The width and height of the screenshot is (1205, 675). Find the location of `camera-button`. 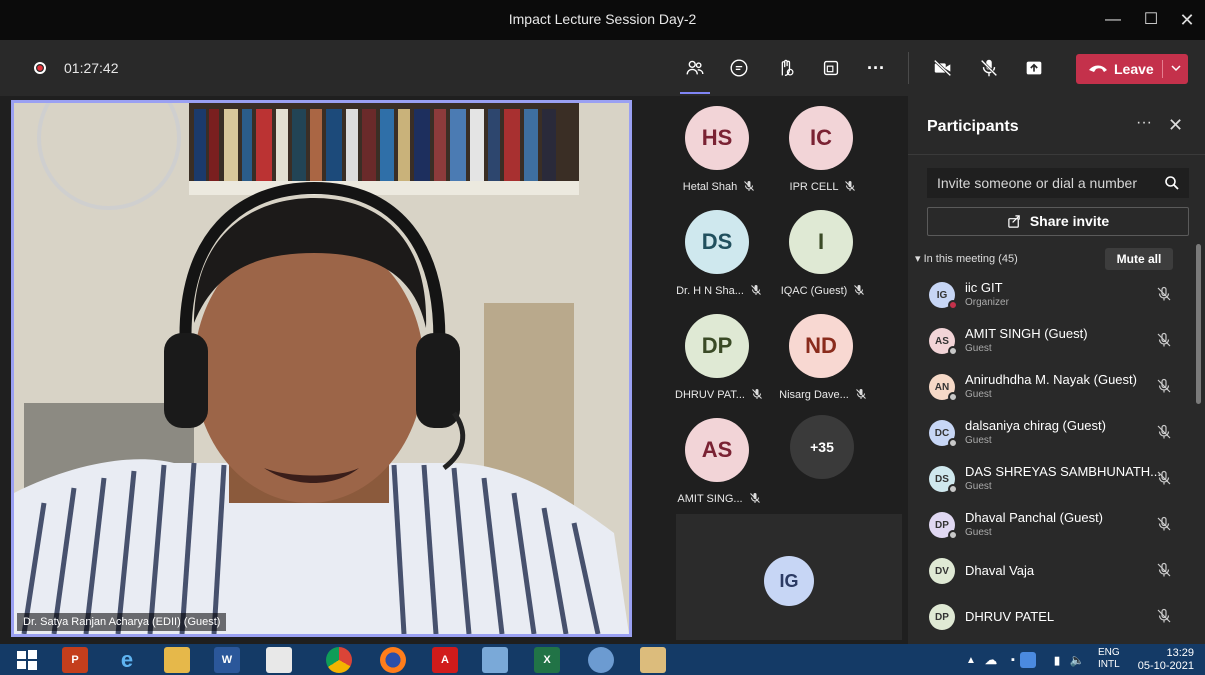

camera-button is located at coordinates (943, 68).